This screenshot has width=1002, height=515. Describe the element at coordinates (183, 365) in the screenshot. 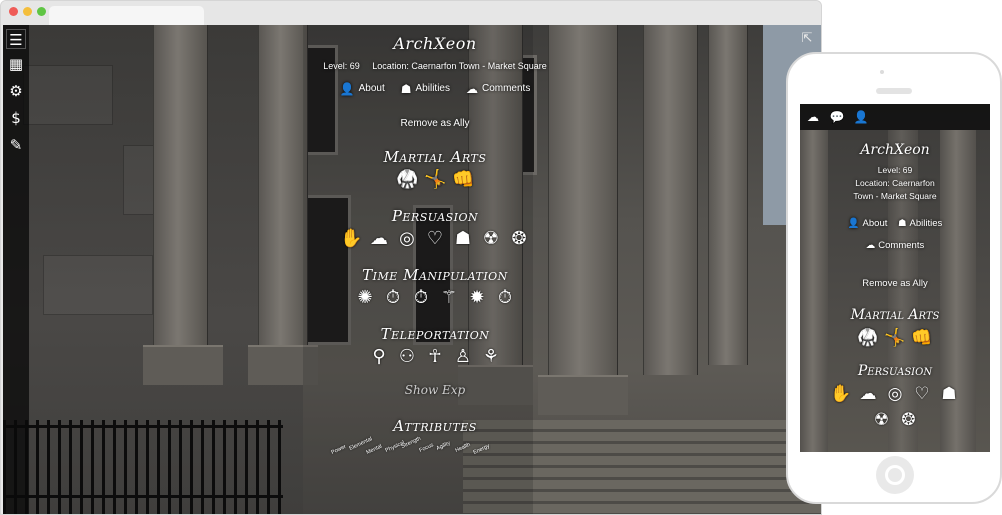

I see `column-base` at that location.